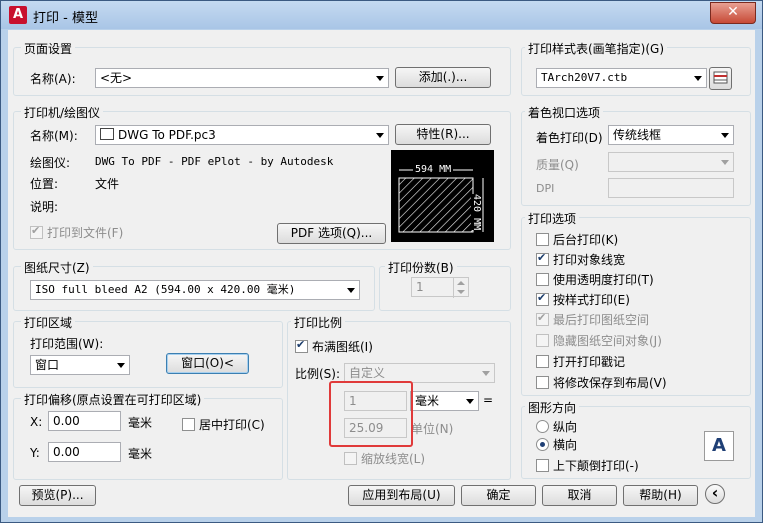 The width and height of the screenshot is (763, 523). I want to click on plot-with-styles-checkbox: 按样式打印(E), so click(583, 299).